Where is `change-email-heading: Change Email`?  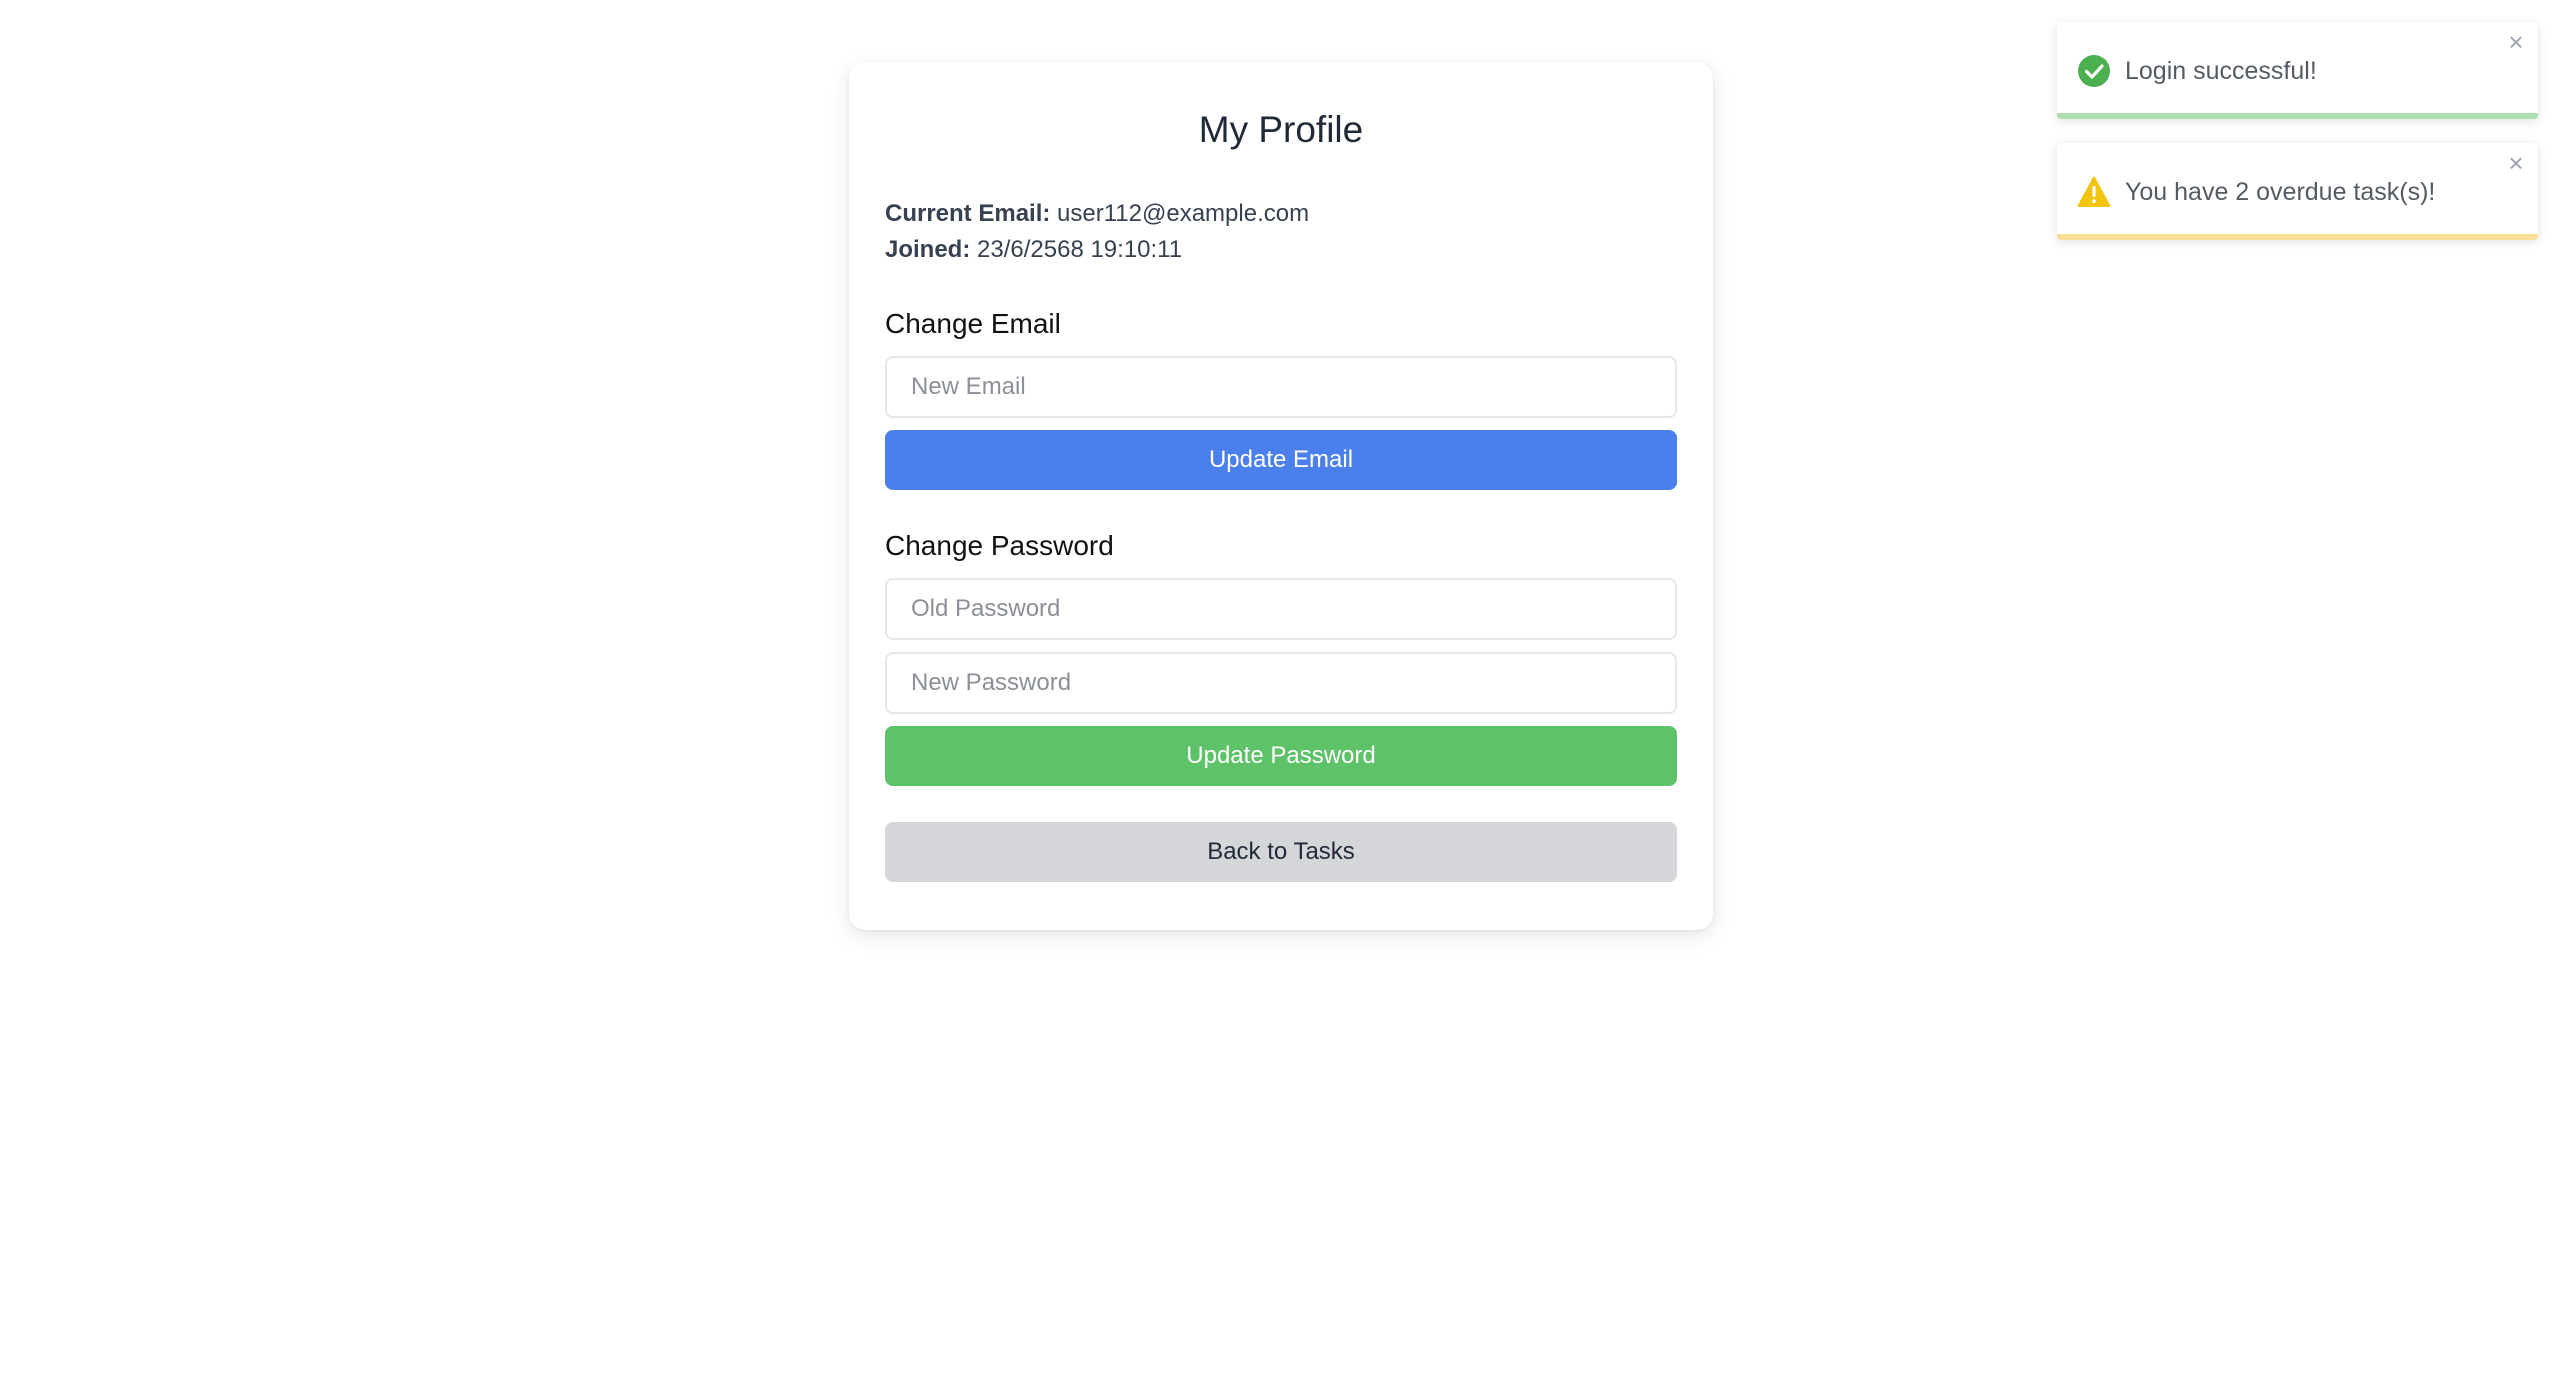 change-email-heading: Change Email is located at coordinates (973, 323).